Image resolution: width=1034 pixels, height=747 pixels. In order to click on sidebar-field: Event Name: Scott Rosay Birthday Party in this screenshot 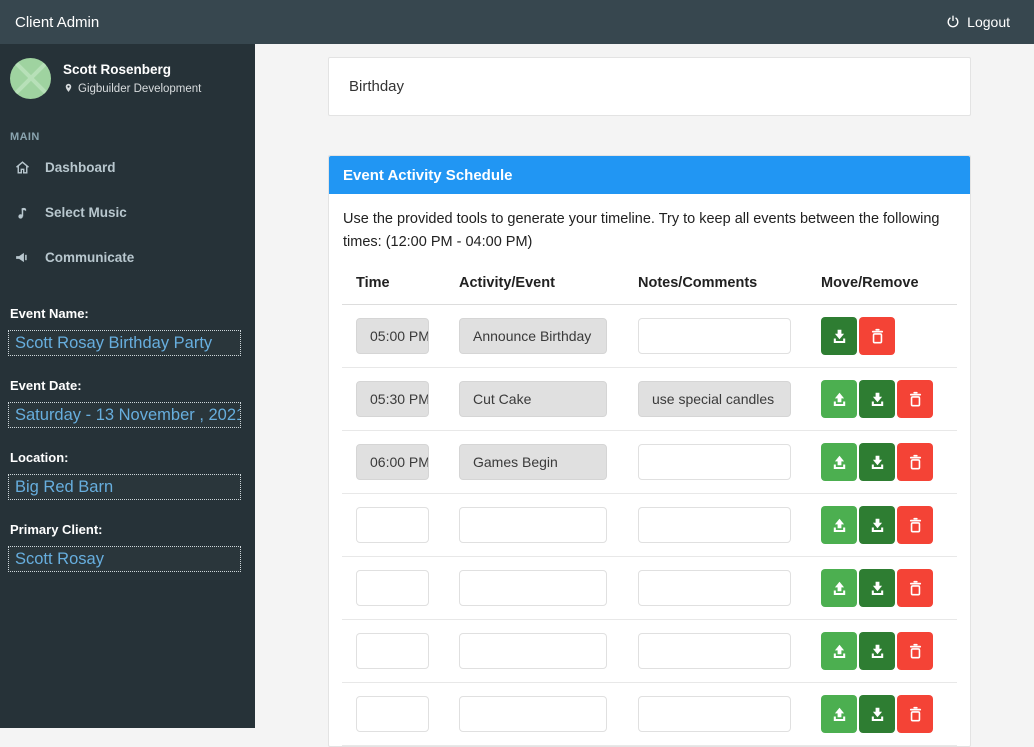, I will do `click(127, 331)`.